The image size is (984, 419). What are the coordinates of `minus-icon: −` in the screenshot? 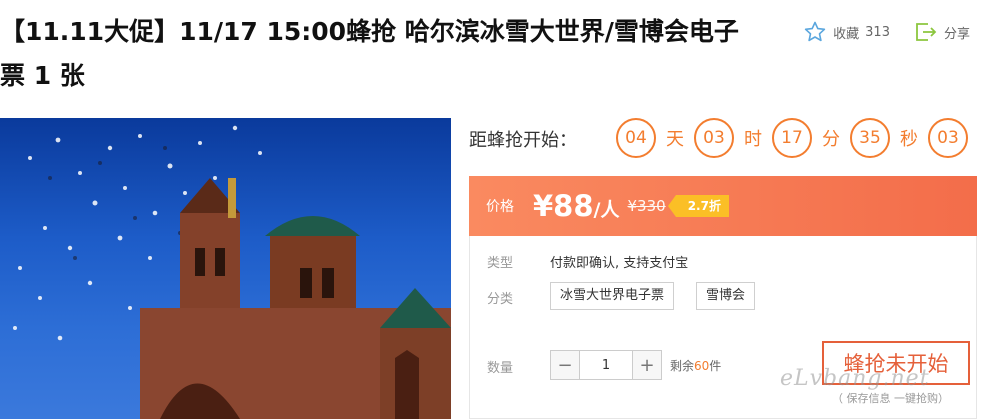 It's located at (565, 365).